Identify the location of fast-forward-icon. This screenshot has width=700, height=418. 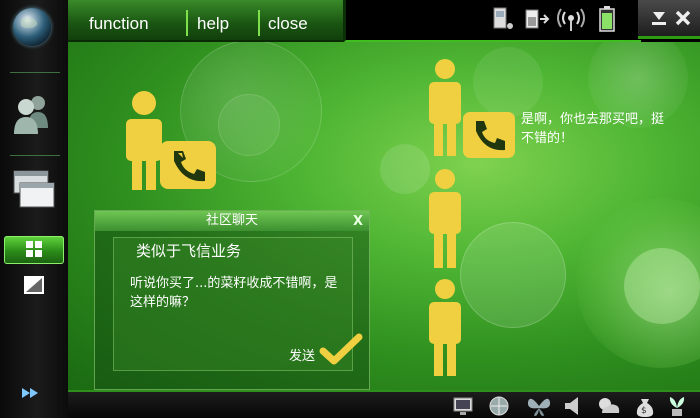
(34, 393).